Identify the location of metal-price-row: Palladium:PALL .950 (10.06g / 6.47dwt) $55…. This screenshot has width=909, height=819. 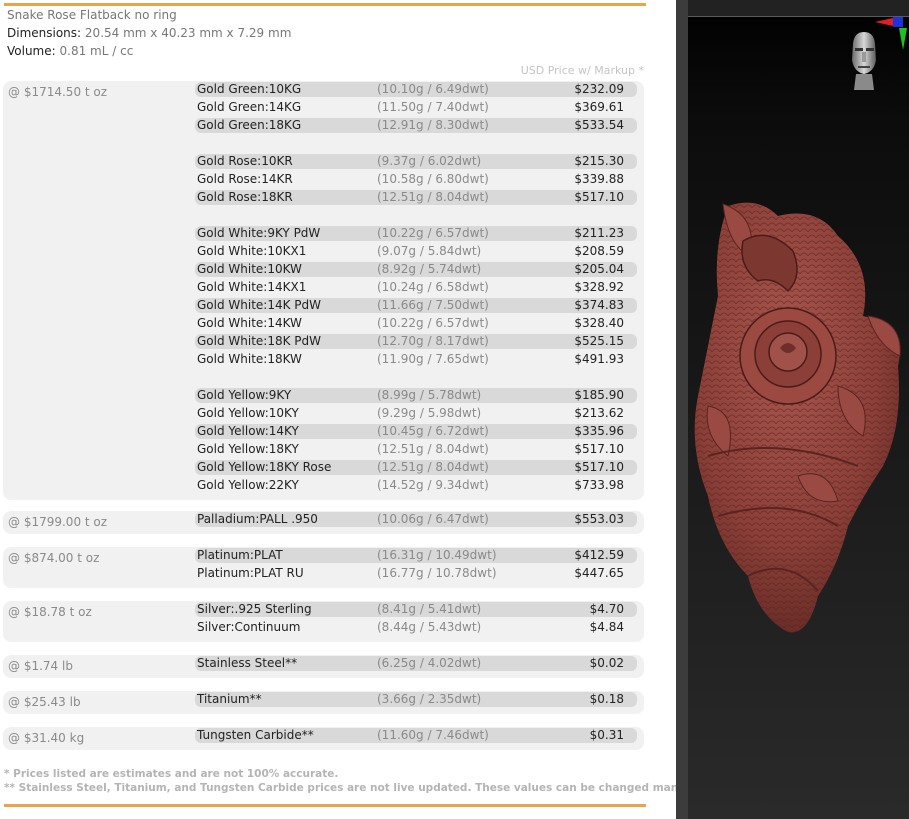
(416, 519).